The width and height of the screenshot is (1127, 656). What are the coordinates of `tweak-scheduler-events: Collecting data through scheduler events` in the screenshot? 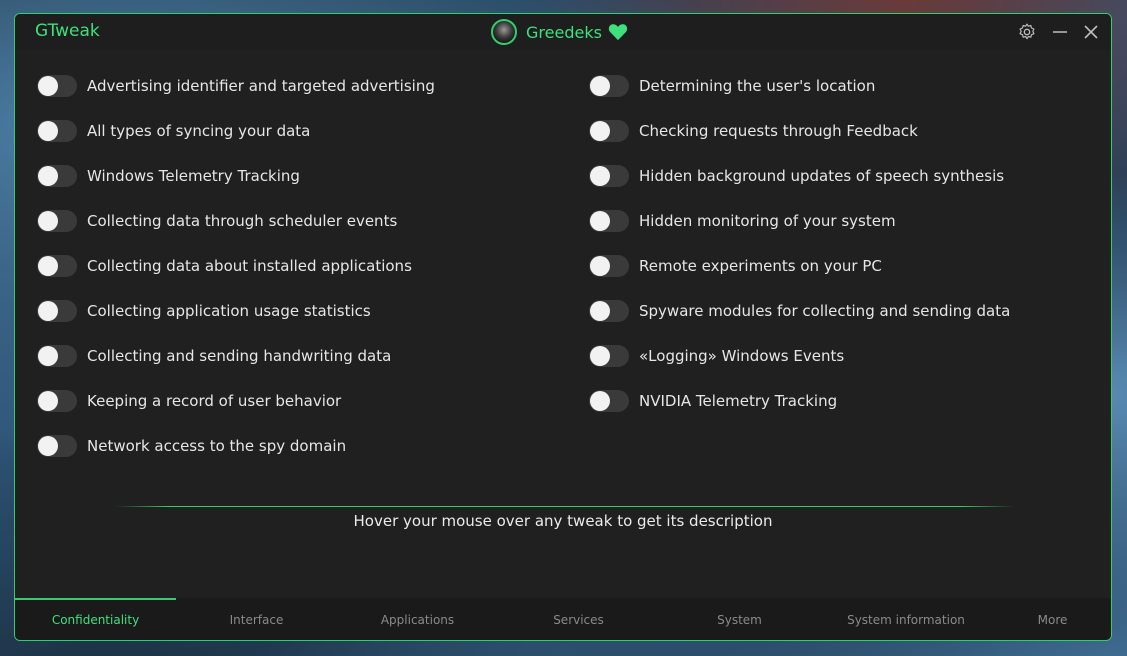 It's located at (217, 221).